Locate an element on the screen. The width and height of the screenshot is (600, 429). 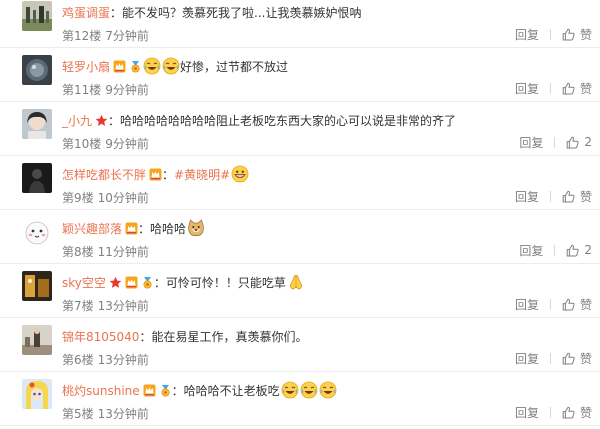
topic-link: #黄晓明# is located at coordinates (202, 174).